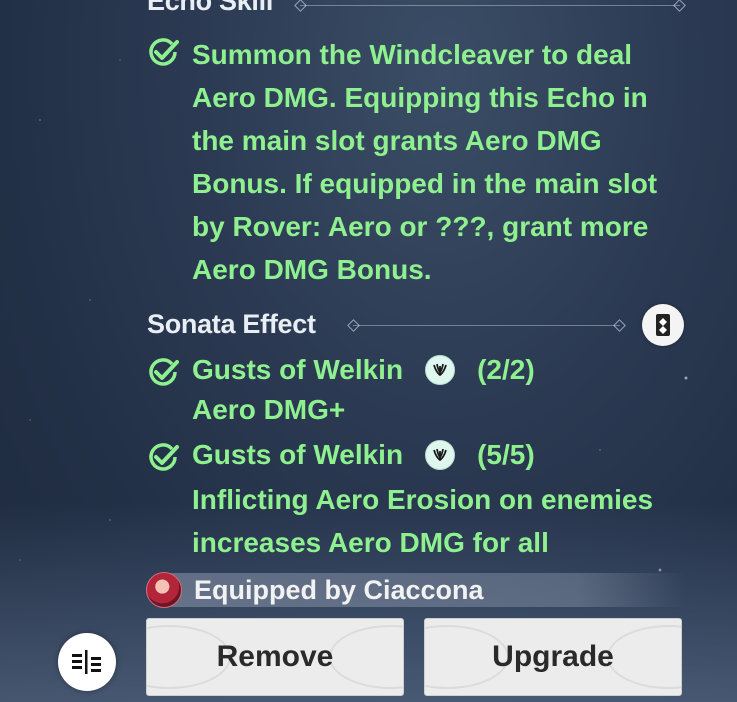 This screenshot has height=702, width=737. I want to click on sonata-filter-icon, so click(663, 325).